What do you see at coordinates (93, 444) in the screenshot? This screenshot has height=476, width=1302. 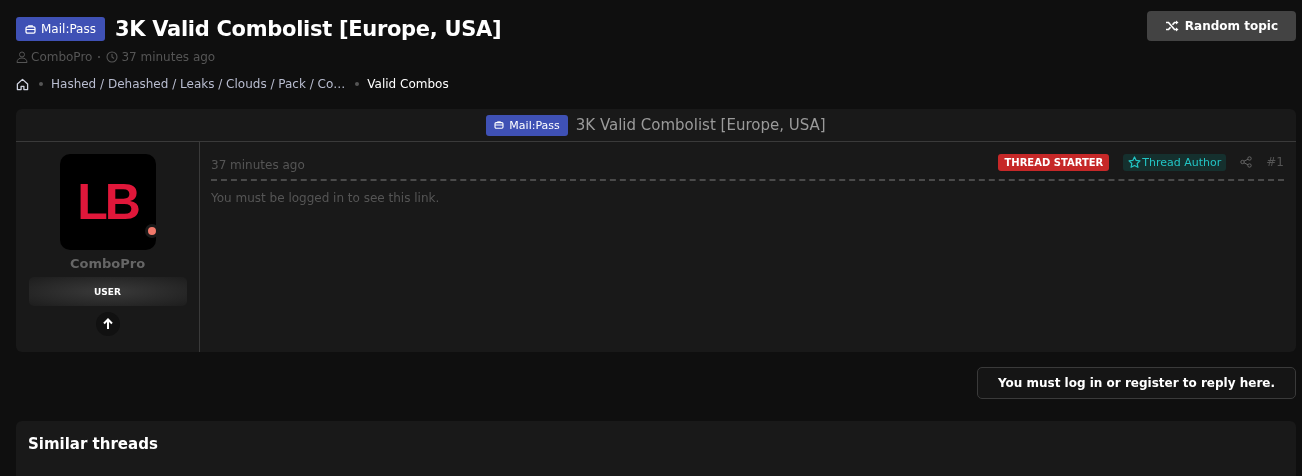 I see `section-title: Similar threads` at bounding box center [93, 444].